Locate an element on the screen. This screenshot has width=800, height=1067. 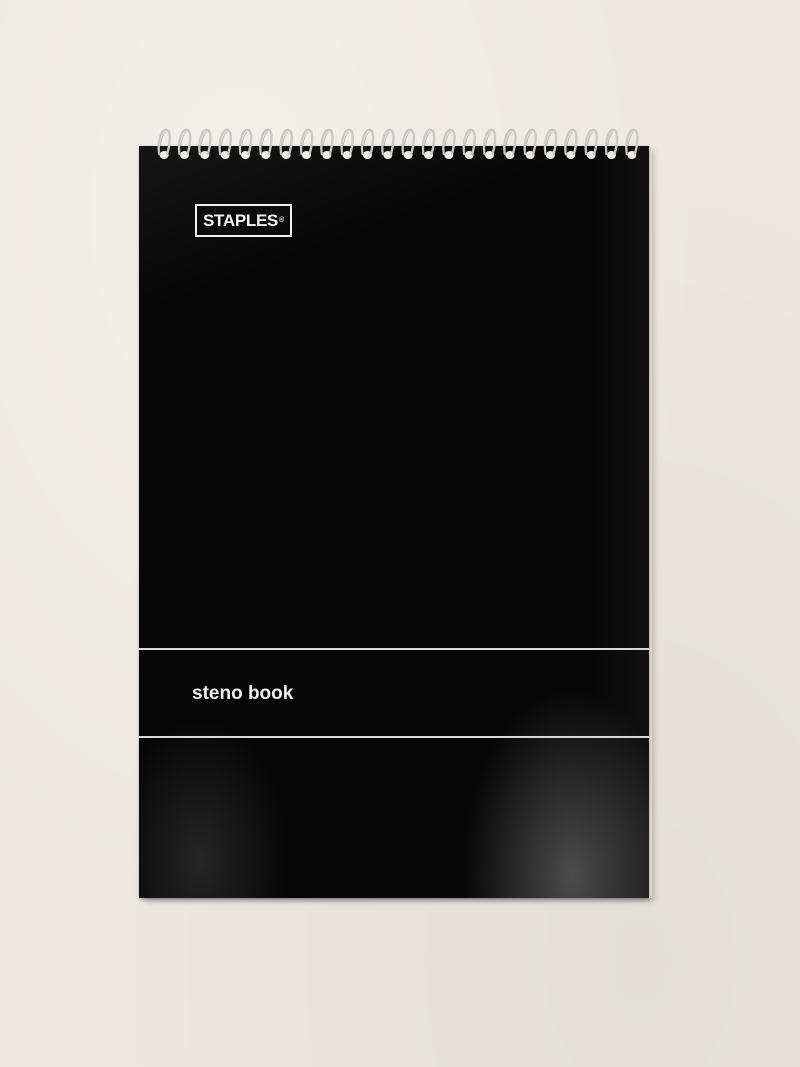
title-band-bottom-line is located at coordinates (394, 737).